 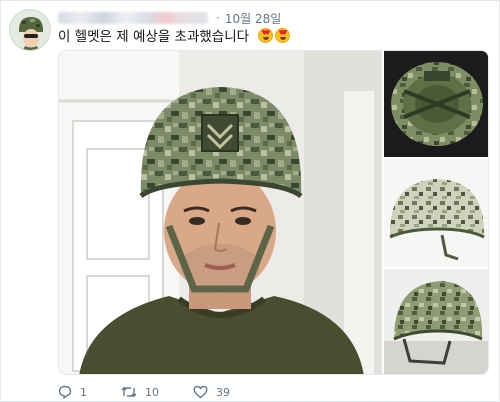 I want to click on heart-icon, so click(x=200, y=392).